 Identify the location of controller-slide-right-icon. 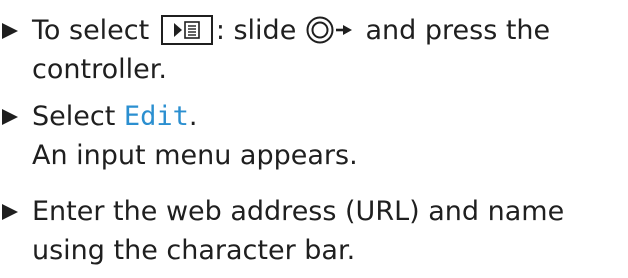
(331, 30).